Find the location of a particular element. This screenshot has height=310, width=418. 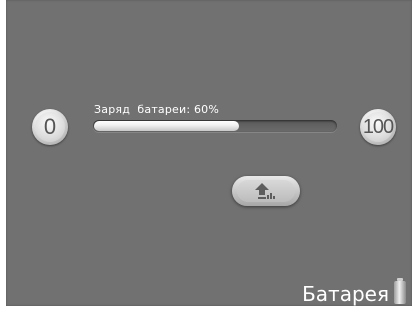

battery-icon is located at coordinates (400, 291).